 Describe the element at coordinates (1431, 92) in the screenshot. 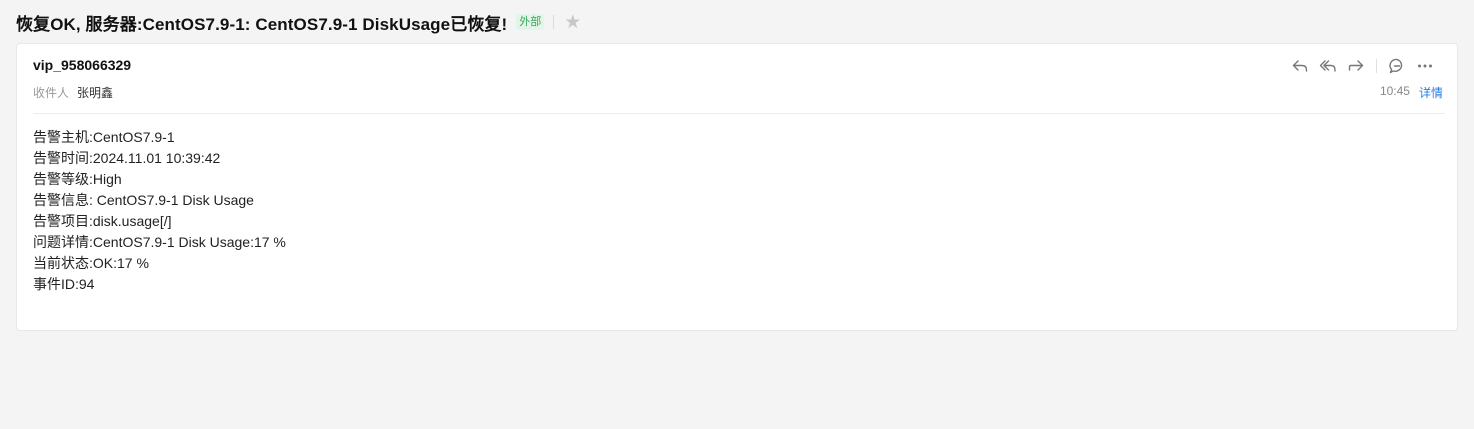

I see `details-link: 详情` at that location.